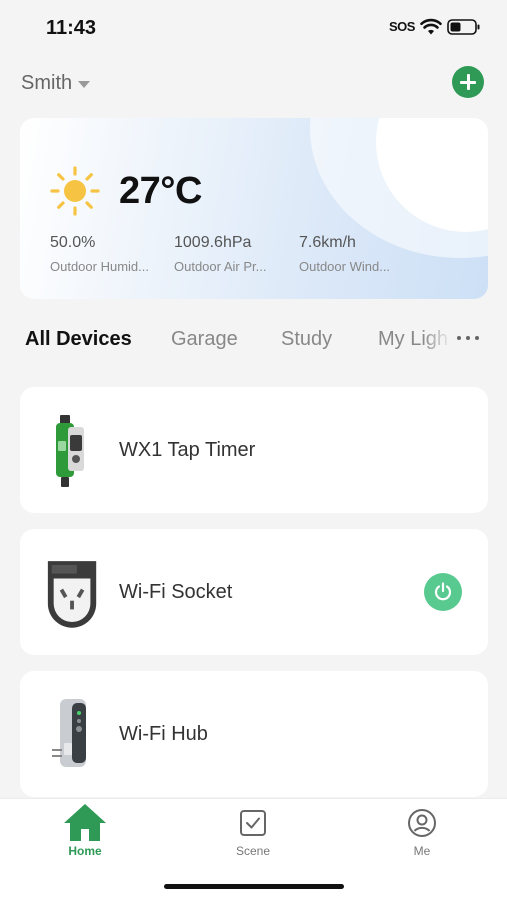 The height and width of the screenshot is (900, 507). What do you see at coordinates (204, 339) in the screenshot?
I see `tab-garage: Garage` at bounding box center [204, 339].